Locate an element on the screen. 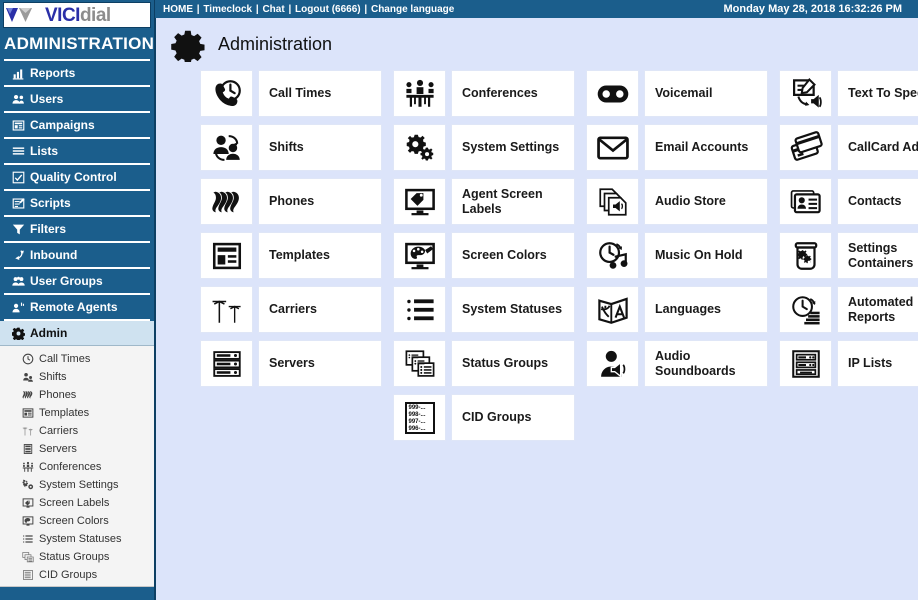 This screenshot has width=918, height=600. sidebar-item-users: Users is located at coordinates (77, 100).